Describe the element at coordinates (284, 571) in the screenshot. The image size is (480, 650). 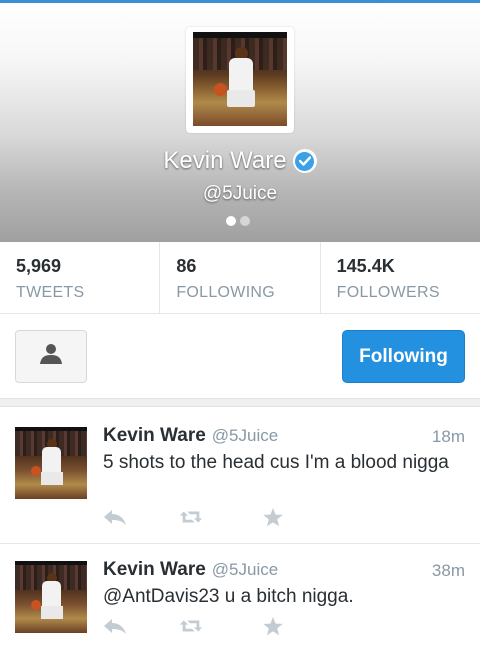
I see `tweet-header: Kevin Ware @5Juice 38m` at that location.